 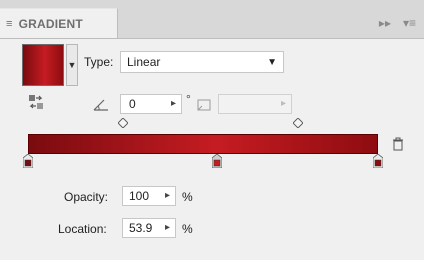 What do you see at coordinates (43, 65) in the screenshot?
I see `gradient-swatch` at bounding box center [43, 65].